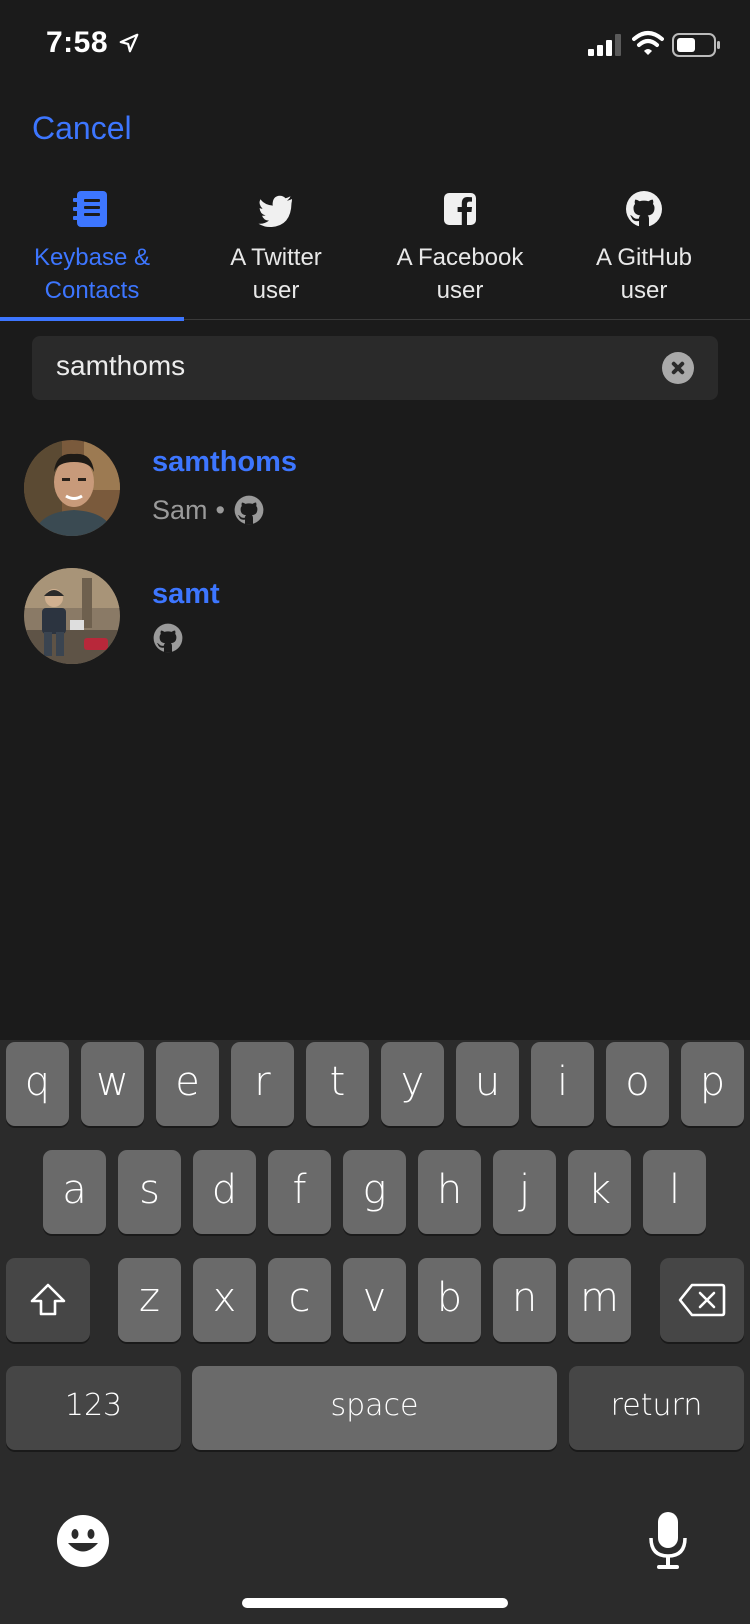 The width and height of the screenshot is (750, 1624). I want to click on key-v: v, so click(374, 1300).